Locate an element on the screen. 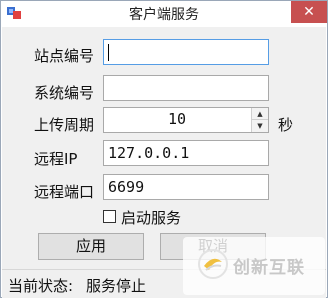 Image resolution: width=328 pixels, height=298 pixels. remote-port-label: 远程端口 is located at coordinates (64, 192).